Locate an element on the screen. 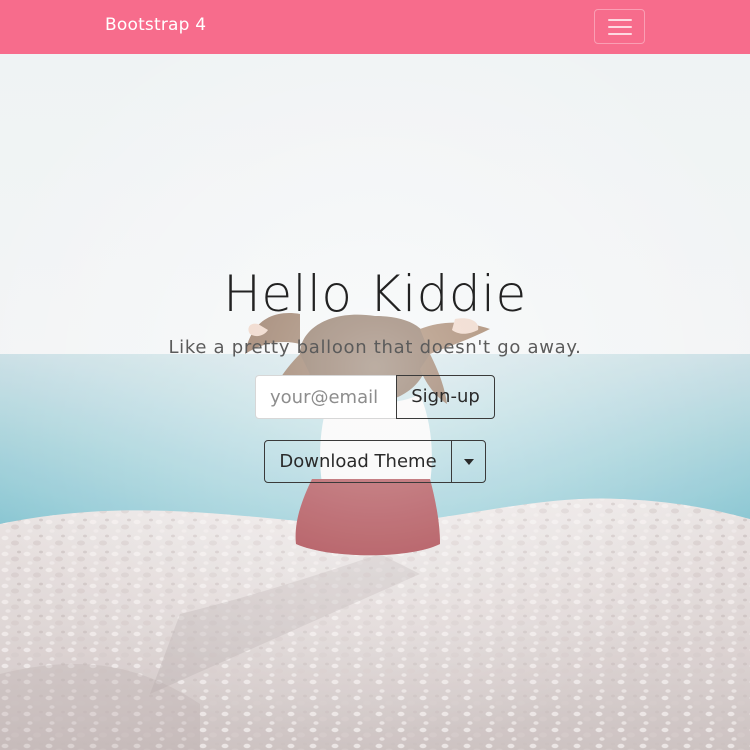  hero-title: Hello Kiddie is located at coordinates (375, 294).